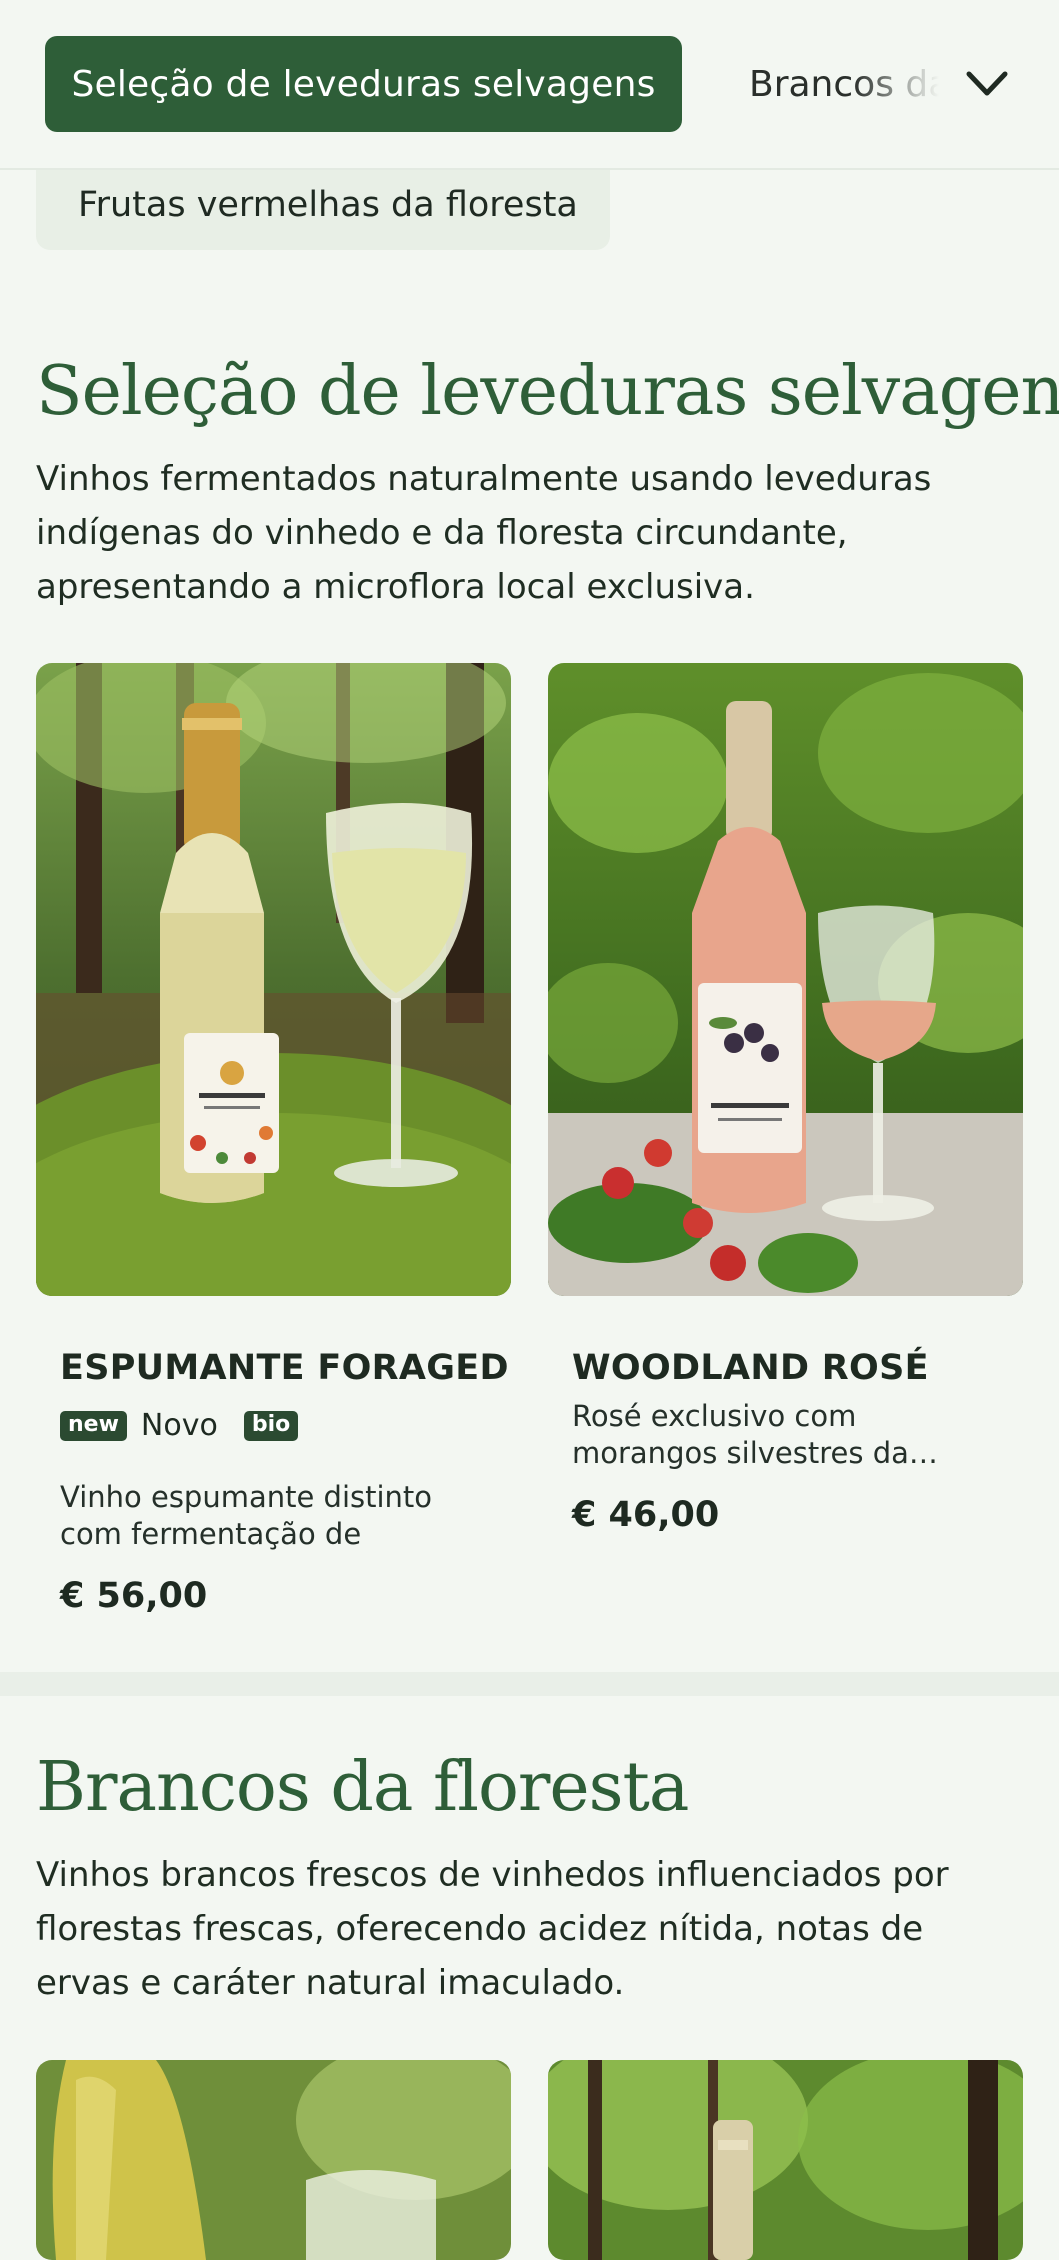 Image resolution: width=1059 pixels, height=2260 pixels. What do you see at coordinates (547, 391) in the screenshot?
I see `section-title-wild-yeast: Seleção de leveduras selvagens` at bounding box center [547, 391].